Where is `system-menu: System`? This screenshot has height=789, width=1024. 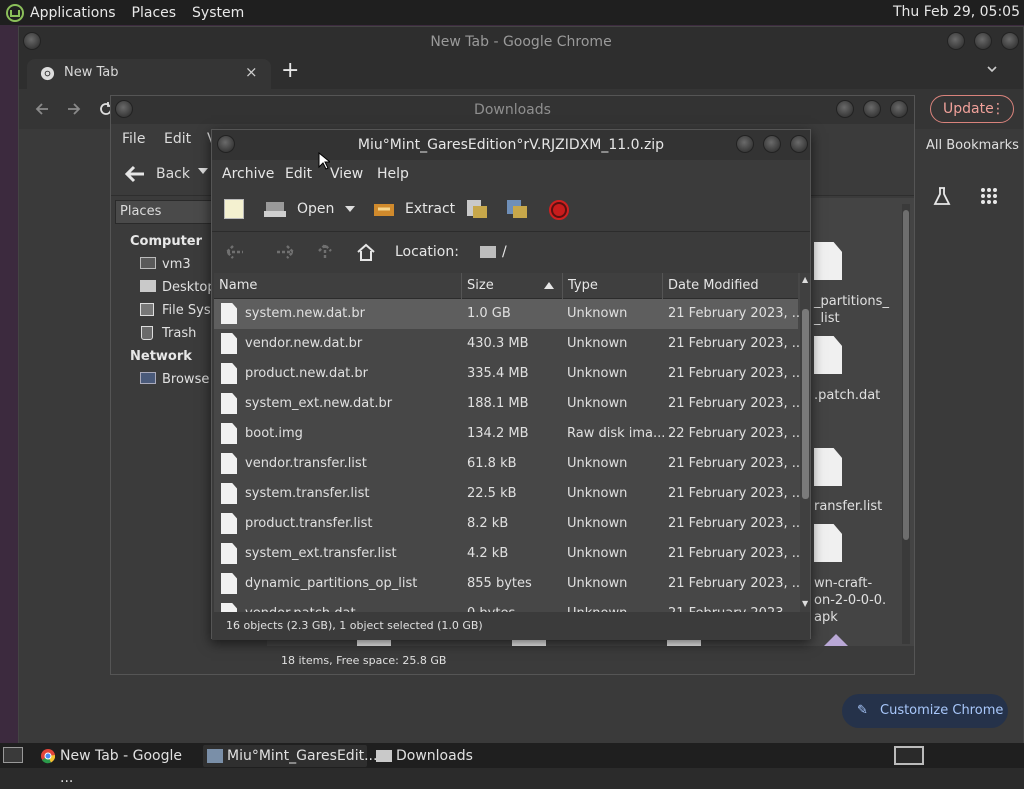 system-menu: System is located at coordinates (218, 13).